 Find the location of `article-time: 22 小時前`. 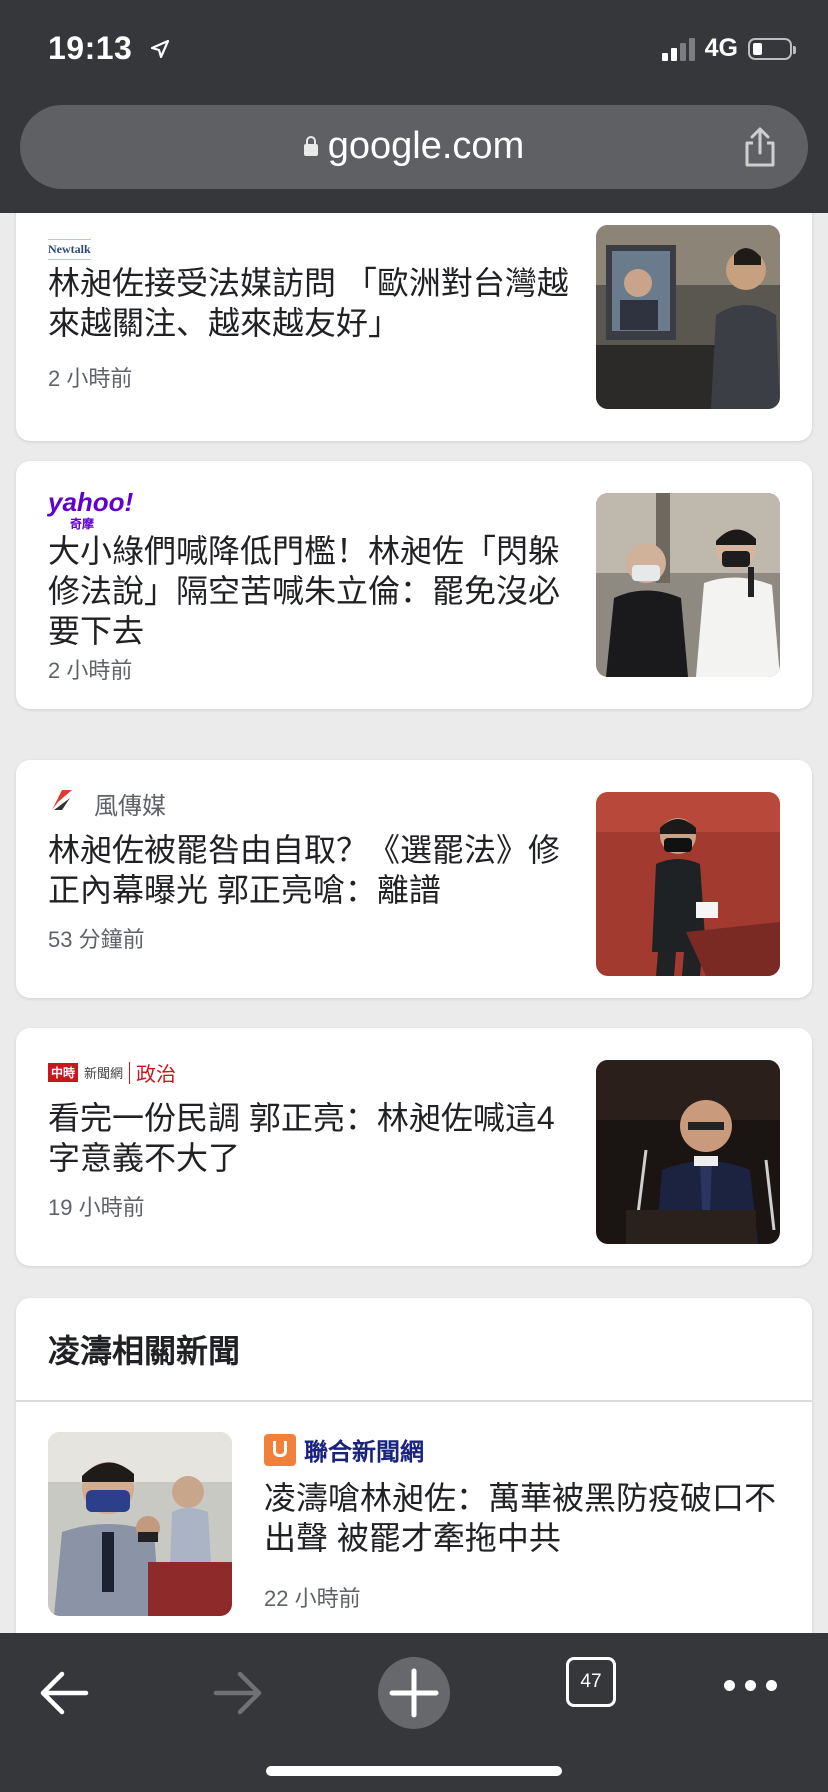

article-time: 22 小時前 is located at coordinates (312, 1598).